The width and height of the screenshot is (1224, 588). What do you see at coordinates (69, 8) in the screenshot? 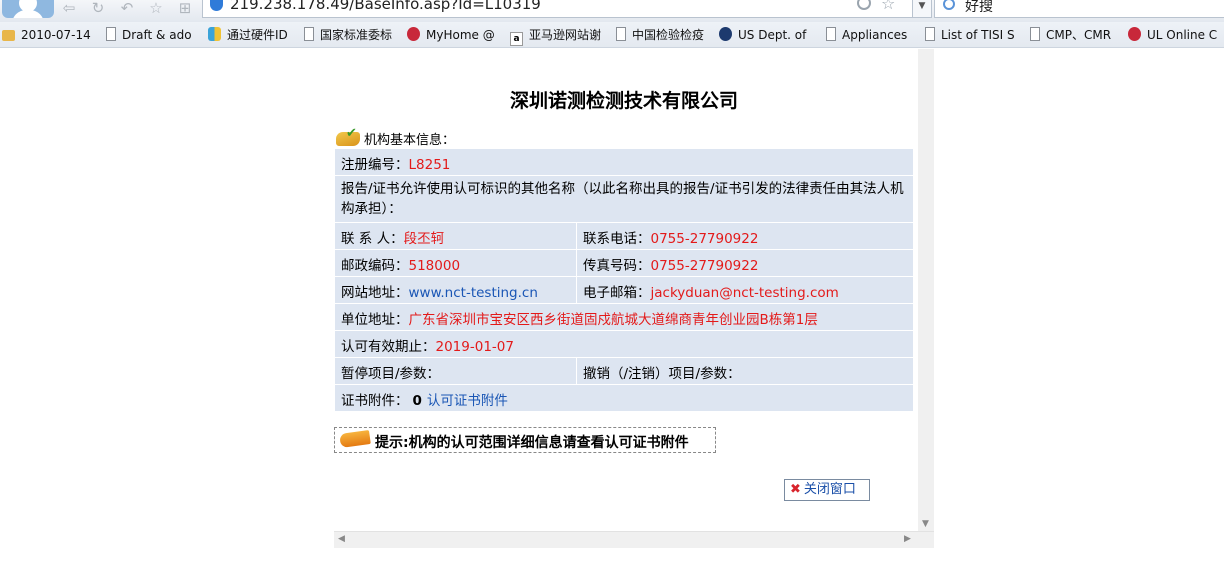
I see `back-icon: ⇦` at bounding box center [69, 8].